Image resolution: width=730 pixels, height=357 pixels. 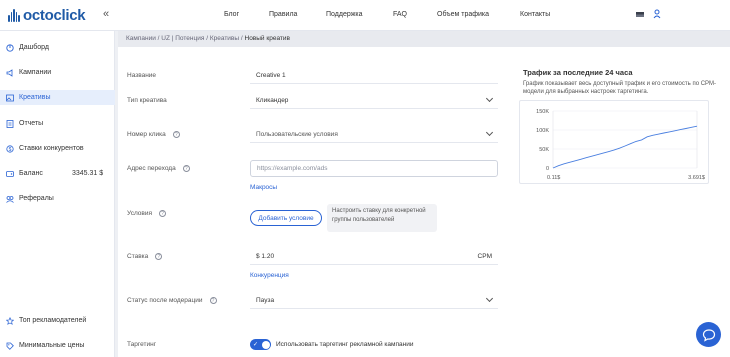 What do you see at coordinates (263, 187) in the screenshot?
I see `macros-link: Макросы` at bounding box center [263, 187].